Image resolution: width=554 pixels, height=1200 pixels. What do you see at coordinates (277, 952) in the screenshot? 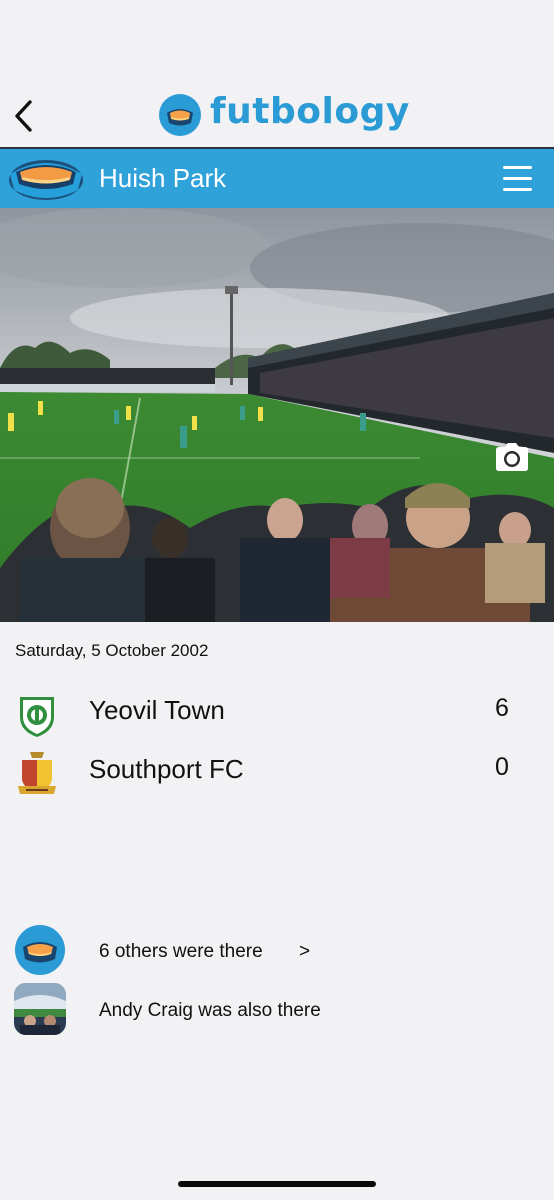
I see `others-attended-row: 6 others were there >` at bounding box center [277, 952].